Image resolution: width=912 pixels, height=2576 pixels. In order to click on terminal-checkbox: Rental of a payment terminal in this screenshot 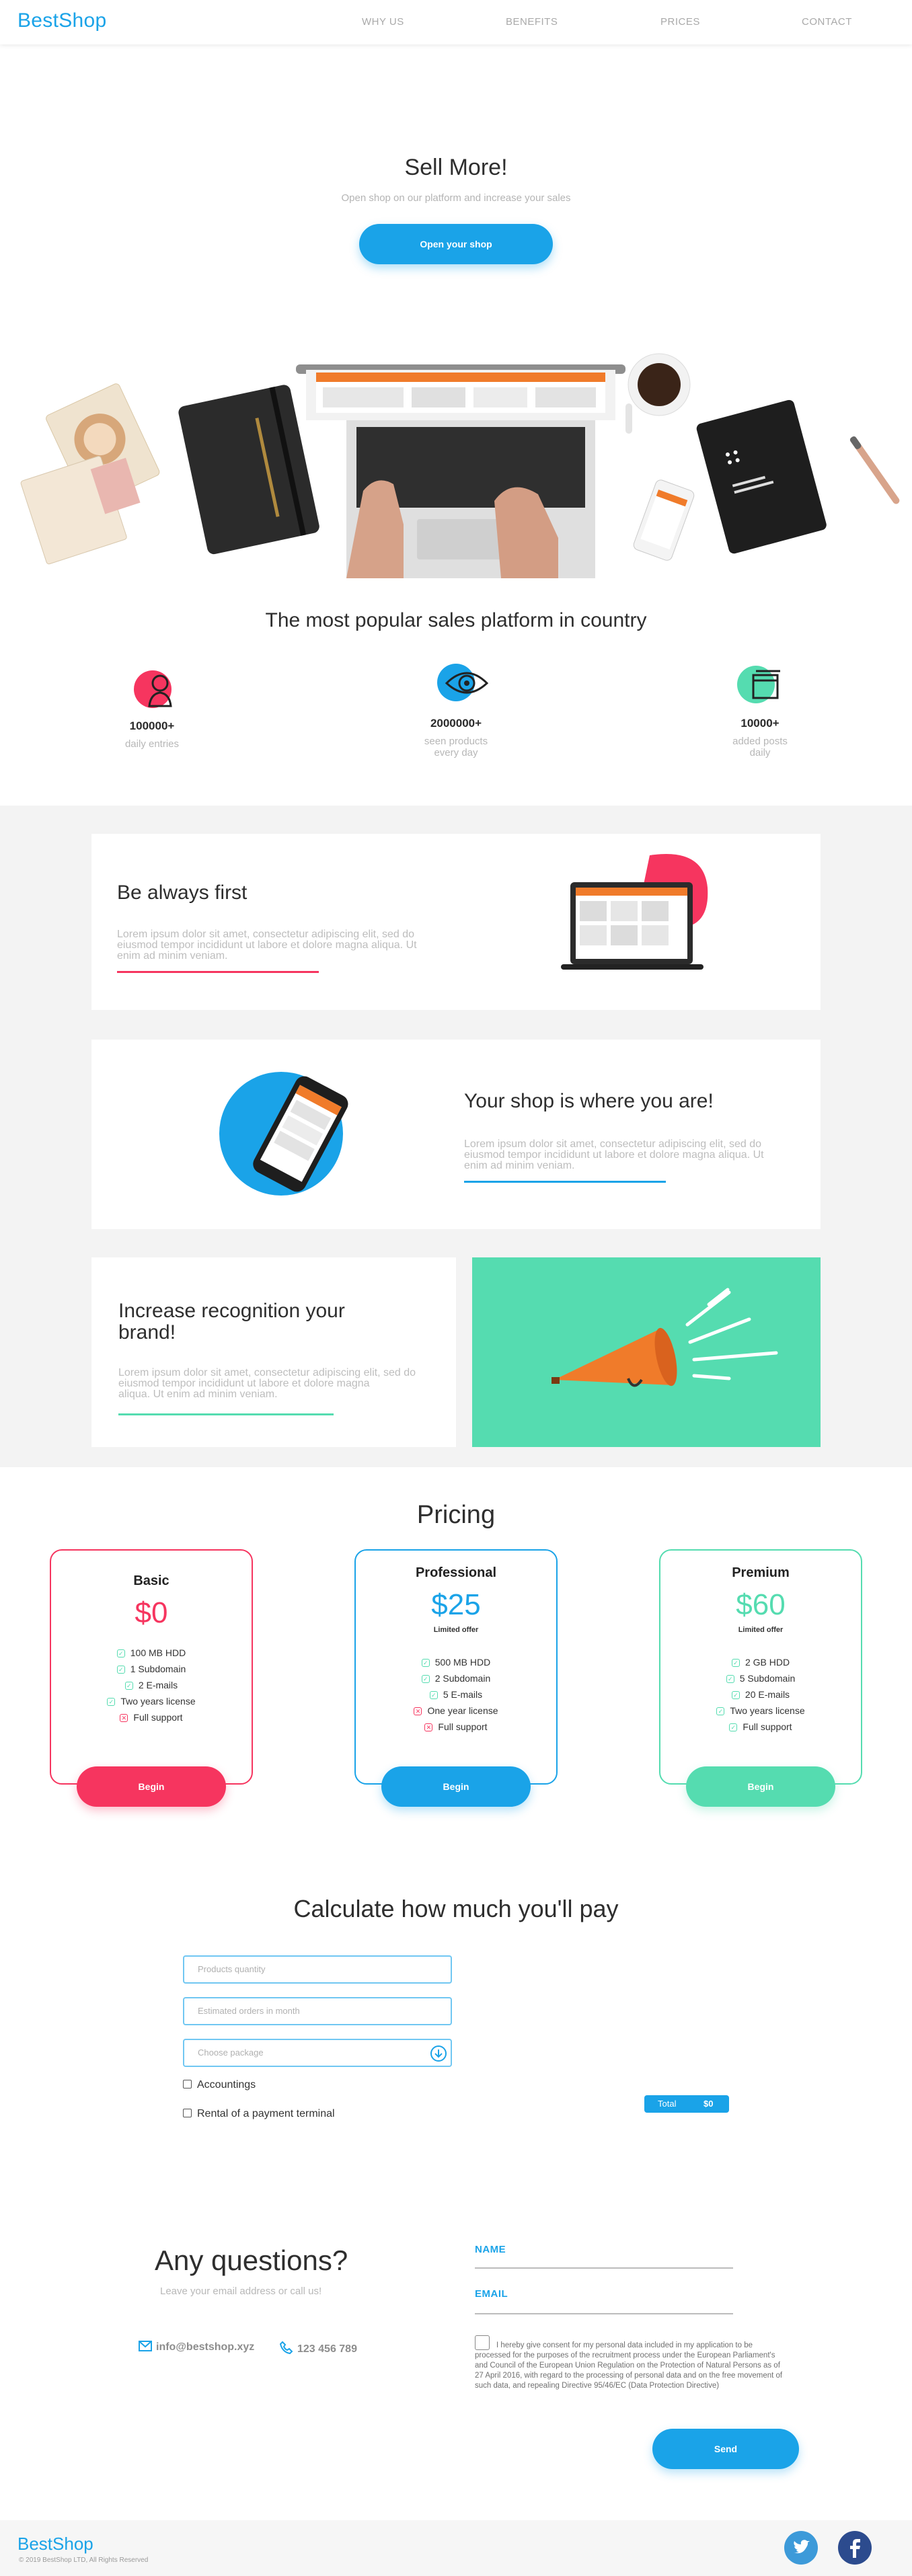, I will do `click(259, 2114)`.